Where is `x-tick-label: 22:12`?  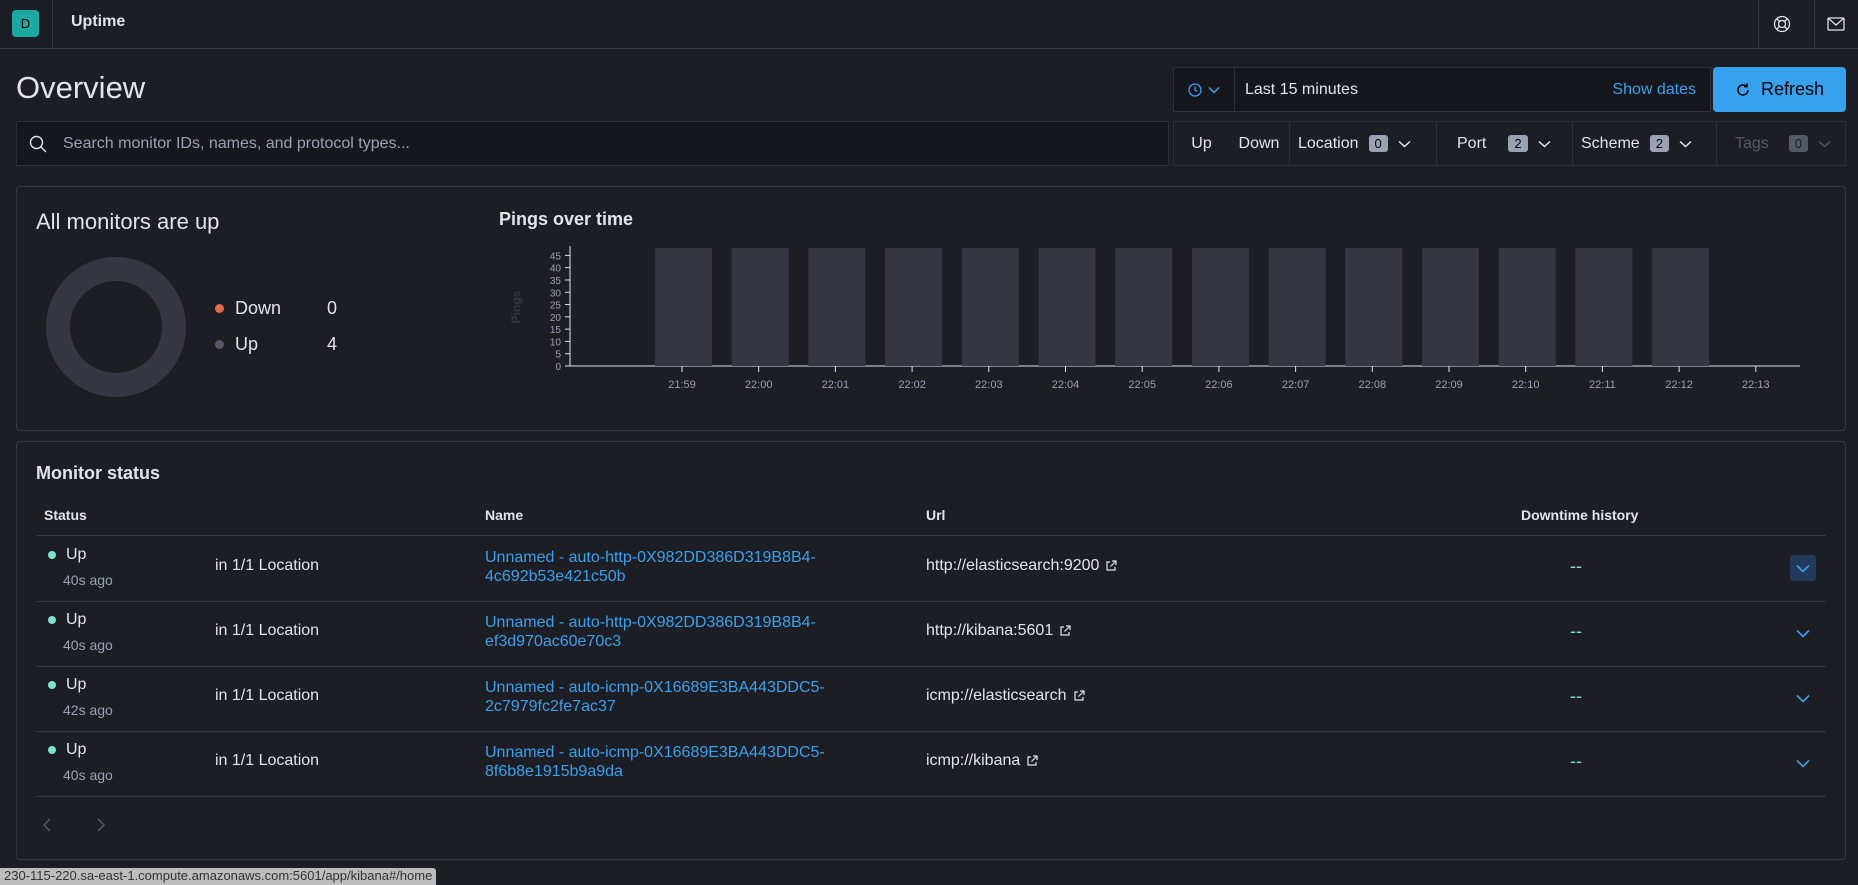
x-tick-label: 22:12 is located at coordinates (1679, 385).